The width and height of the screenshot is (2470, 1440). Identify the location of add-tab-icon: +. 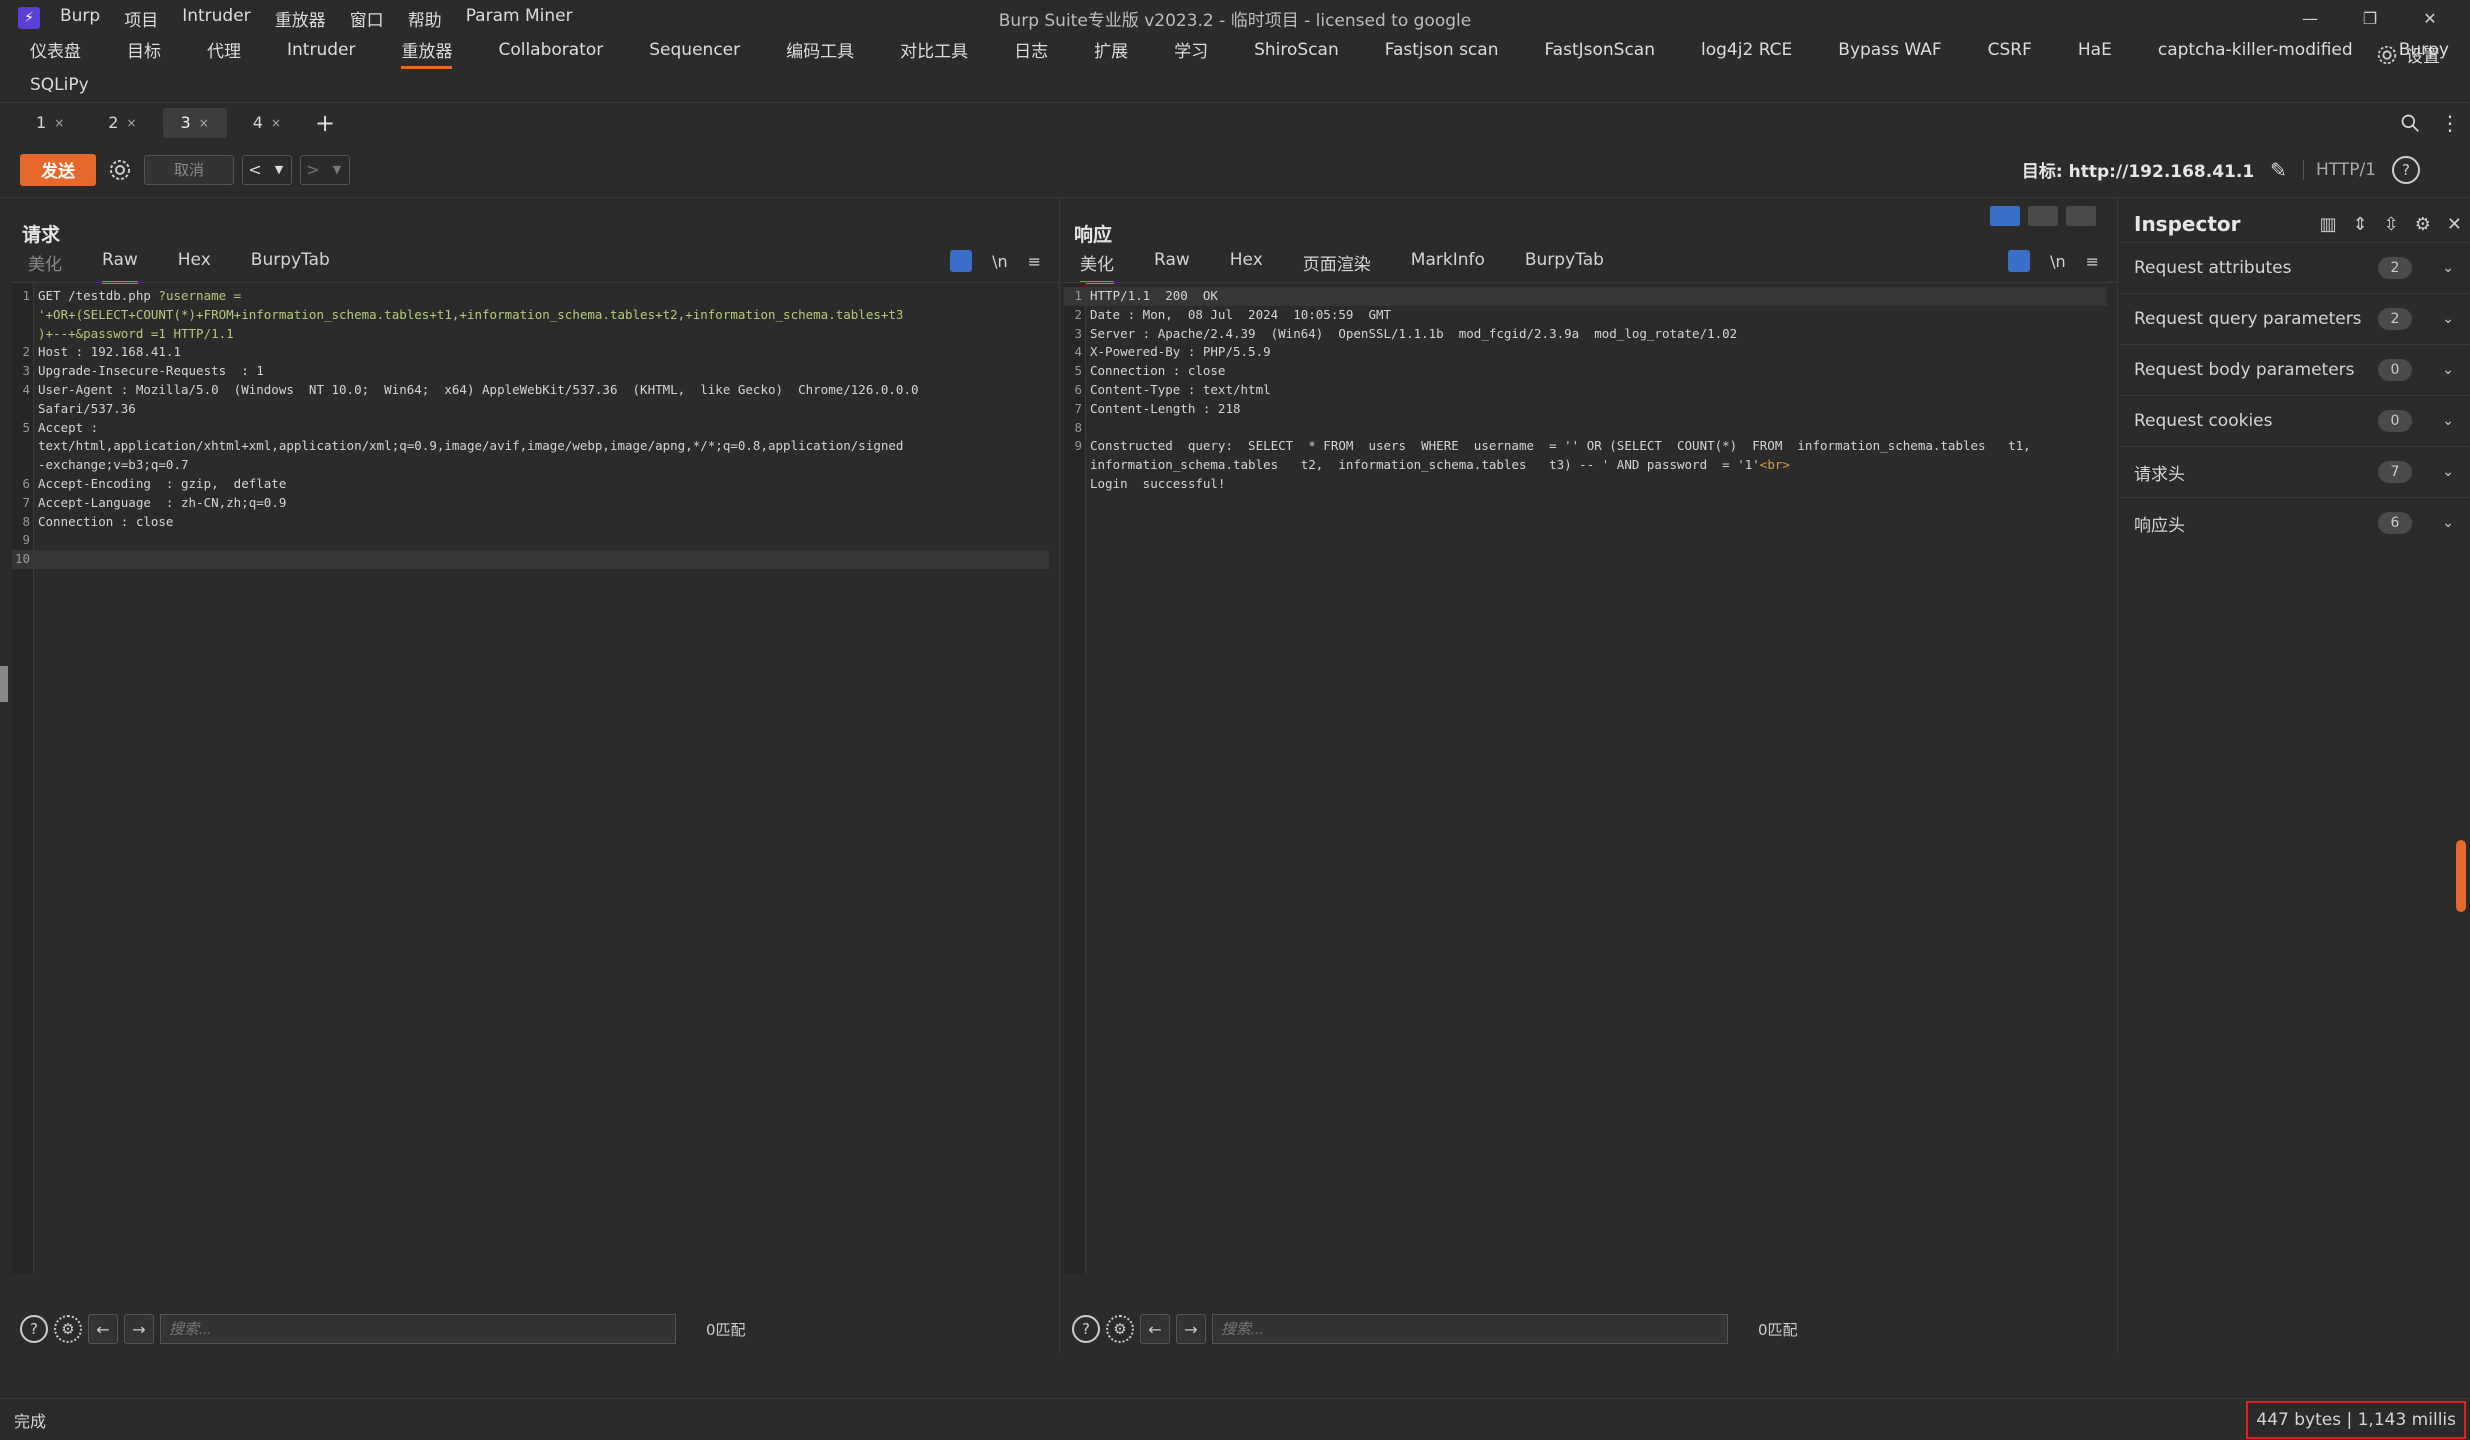
(325, 123).